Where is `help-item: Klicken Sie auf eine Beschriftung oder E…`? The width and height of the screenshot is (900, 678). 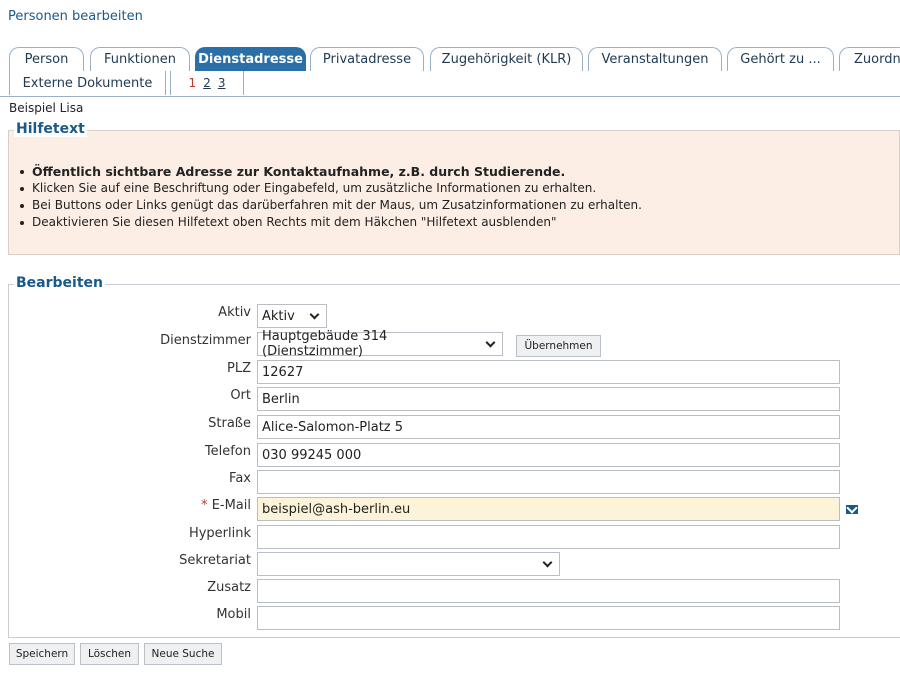 help-item: Klicken Sie auf eine Beschriftung oder E… is located at coordinates (331, 188).